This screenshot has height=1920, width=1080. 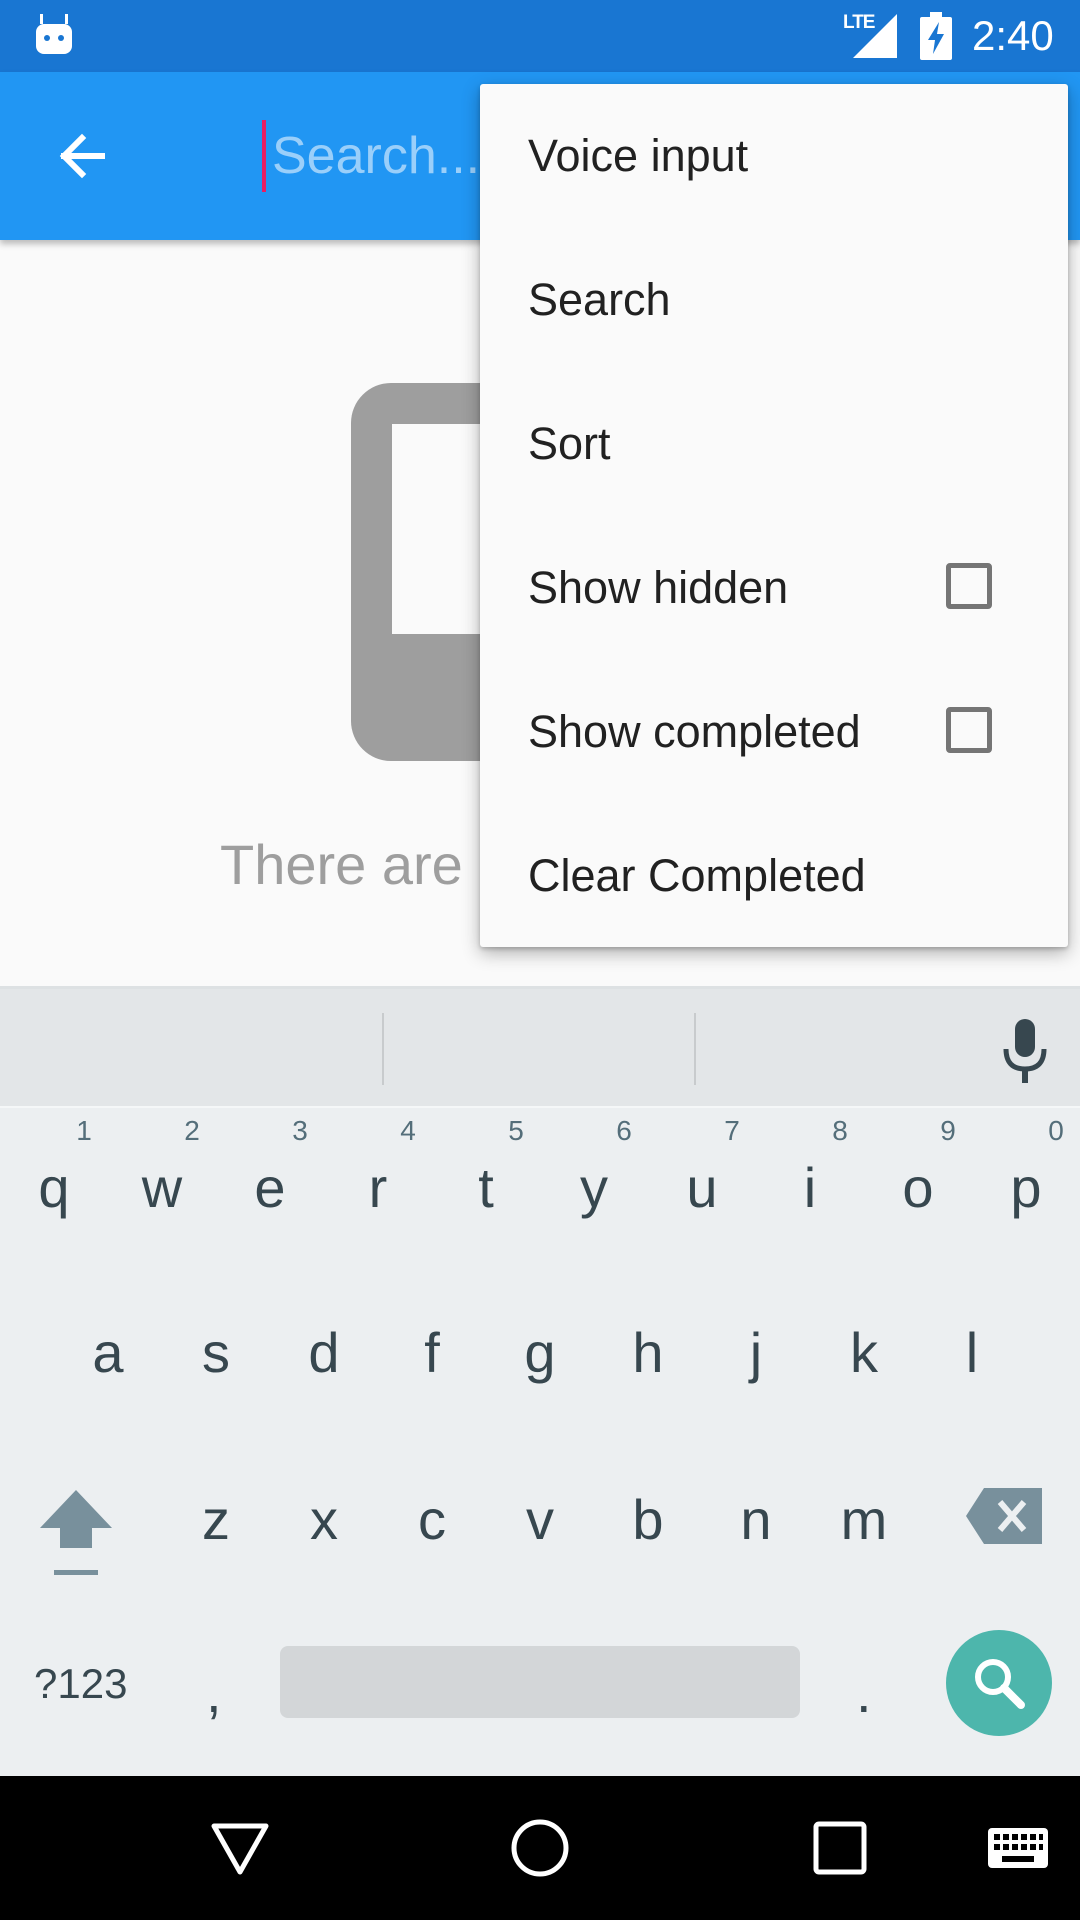 I want to click on key-w: w2, so click(x=162, y=1167).